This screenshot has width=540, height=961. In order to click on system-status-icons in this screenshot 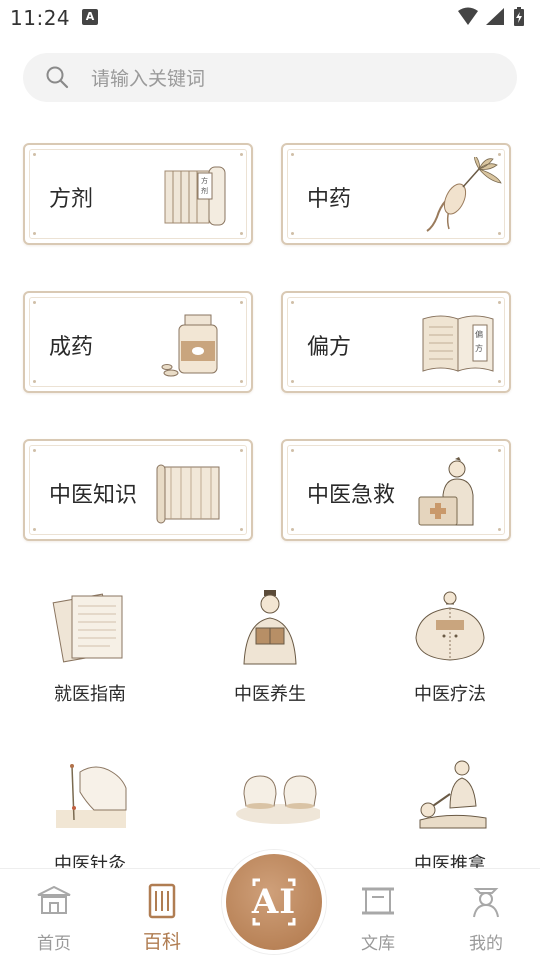, I will do `click(491, 16)`.